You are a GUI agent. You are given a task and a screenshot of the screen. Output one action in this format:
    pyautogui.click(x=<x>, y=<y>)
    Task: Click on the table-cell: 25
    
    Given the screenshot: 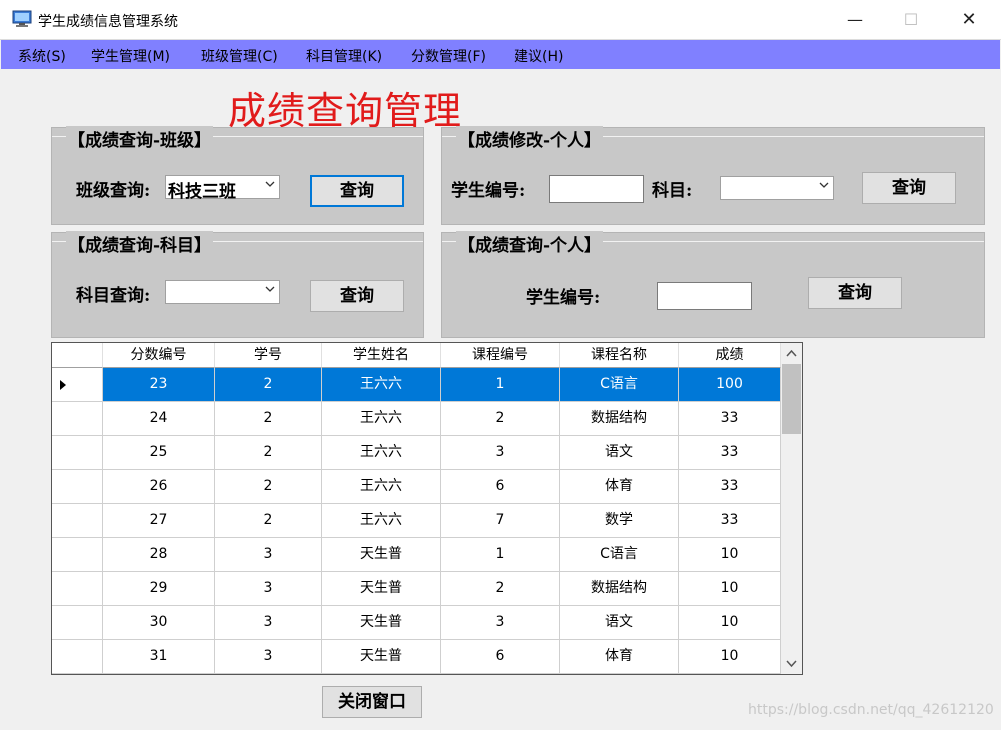 What is the action you would take?
    pyautogui.click(x=159, y=453)
    